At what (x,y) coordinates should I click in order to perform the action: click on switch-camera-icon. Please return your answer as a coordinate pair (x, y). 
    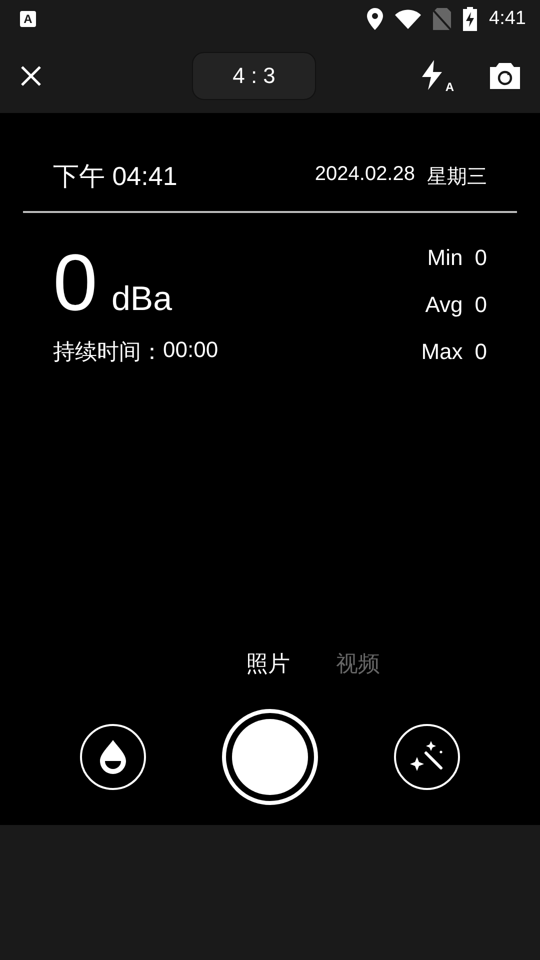
    Looking at the image, I should click on (505, 75).